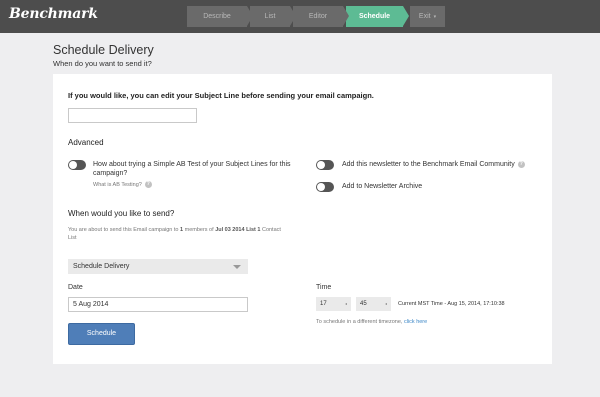 This screenshot has height=397, width=600. I want to click on step-label: Schedule, so click(374, 16).